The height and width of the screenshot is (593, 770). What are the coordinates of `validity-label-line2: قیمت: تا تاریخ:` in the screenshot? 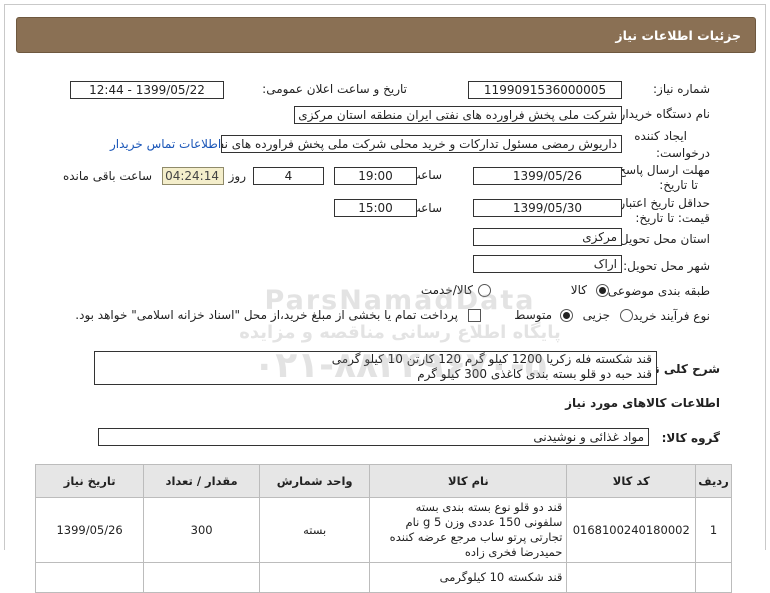 It's located at (672, 218).